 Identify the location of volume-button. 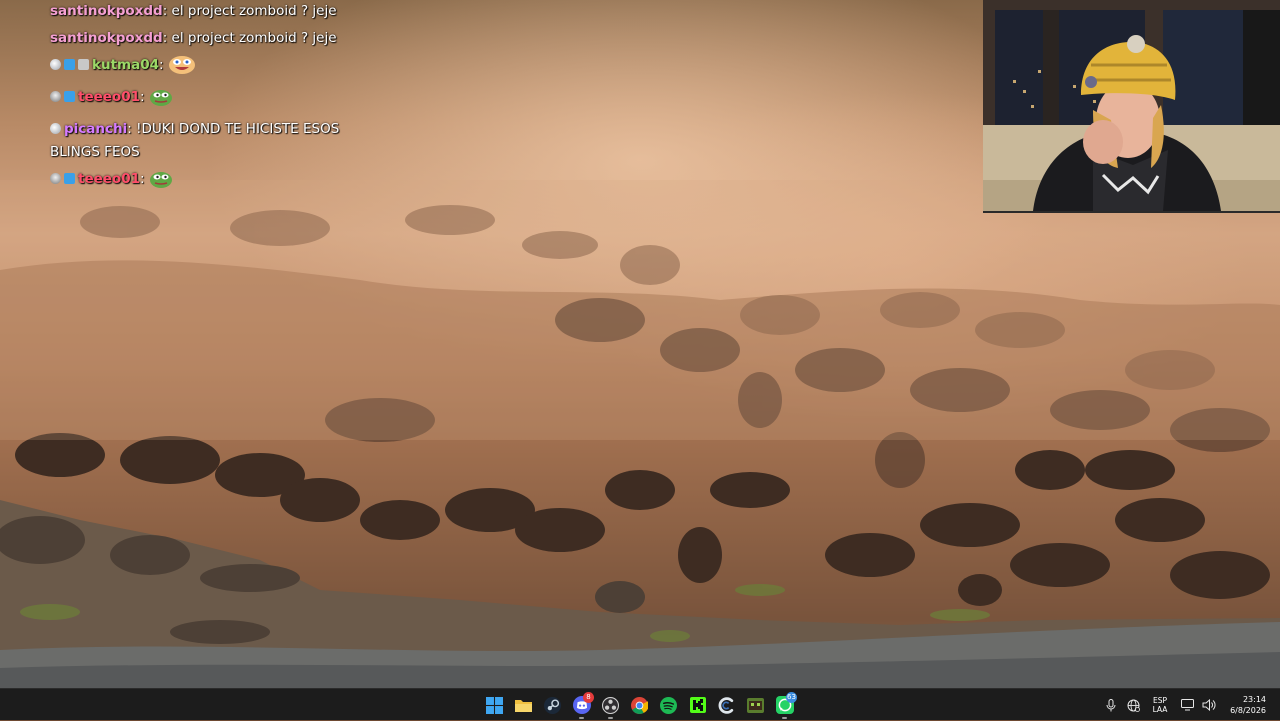
(1209, 705).